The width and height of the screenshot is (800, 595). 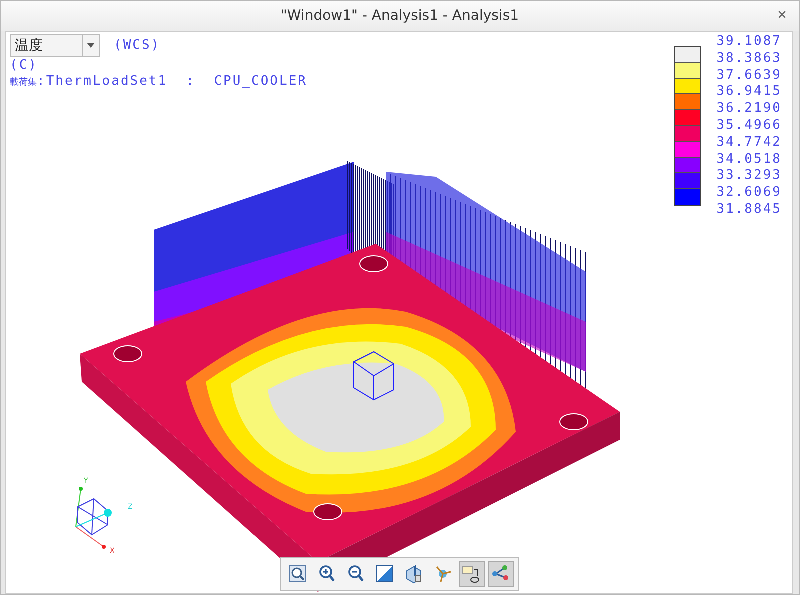 What do you see at coordinates (749, 126) in the screenshot?
I see `legend-value: 35.4966` at bounding box center [749, 126].